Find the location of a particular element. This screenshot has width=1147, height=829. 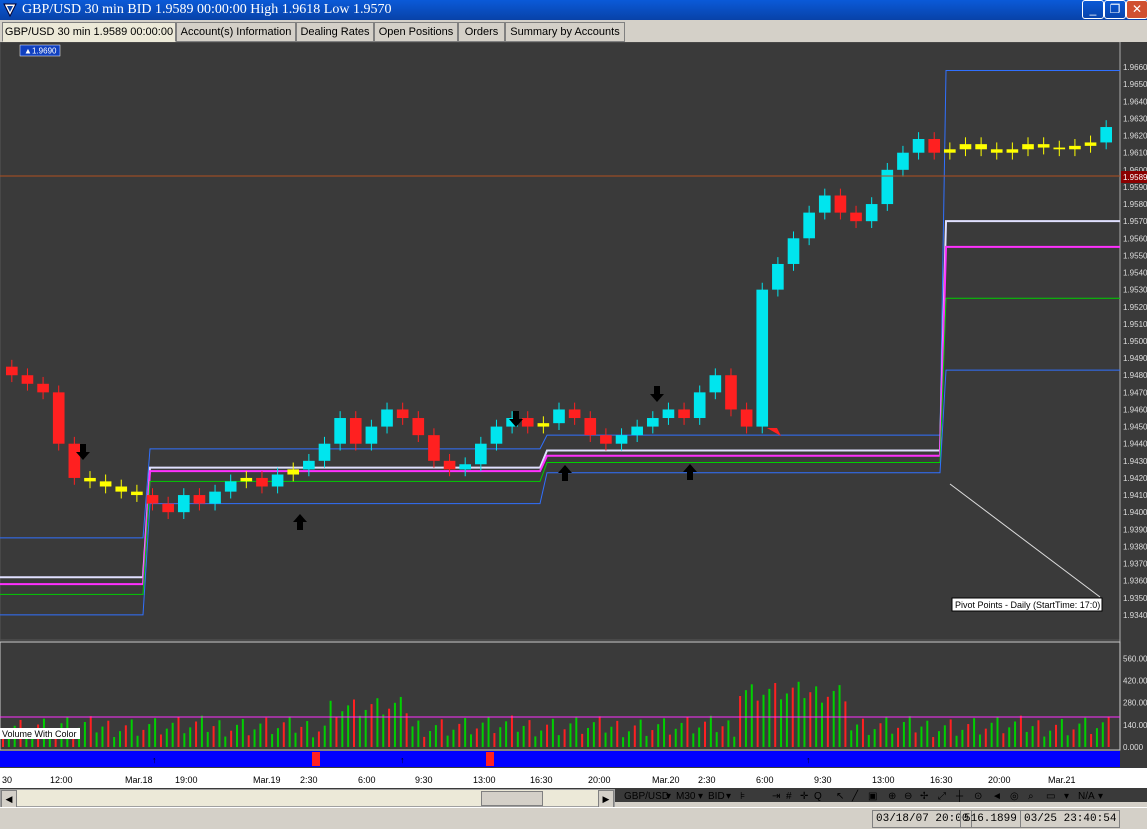

price-tick-label: 1.9640 is located at coordinates (1135, 101).